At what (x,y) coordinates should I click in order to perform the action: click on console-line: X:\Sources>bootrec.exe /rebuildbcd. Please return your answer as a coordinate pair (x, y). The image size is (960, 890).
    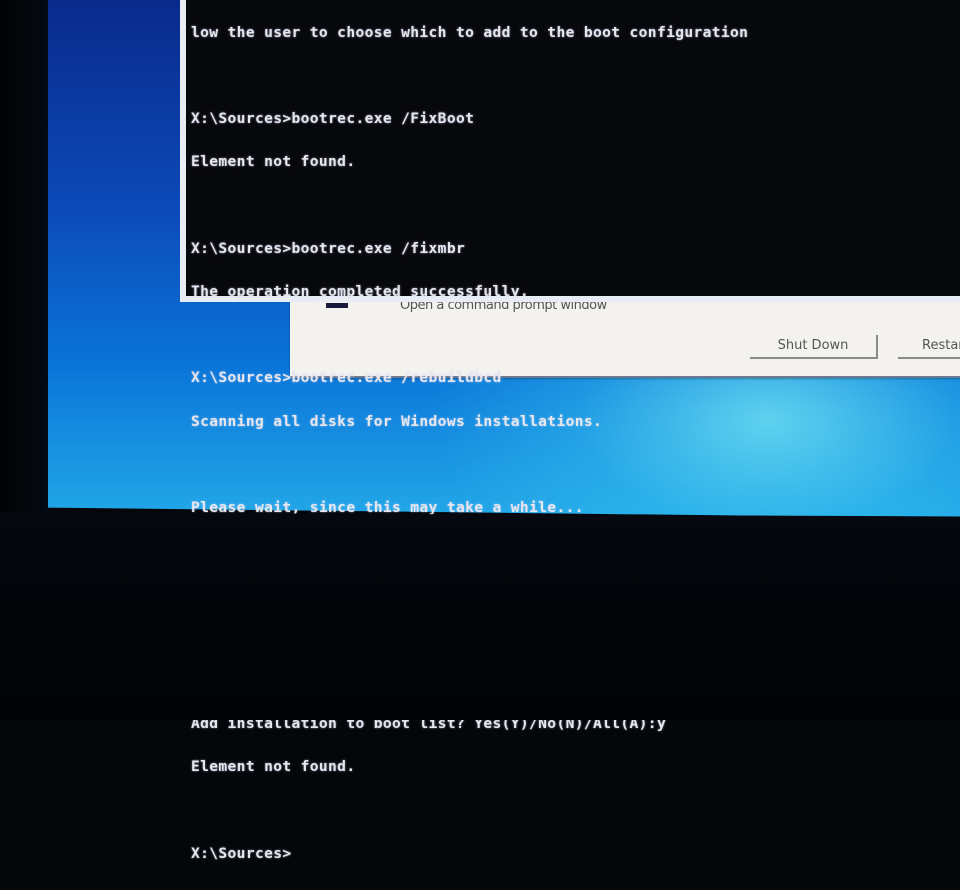
    Looking at the image, I should click on (346, 378).